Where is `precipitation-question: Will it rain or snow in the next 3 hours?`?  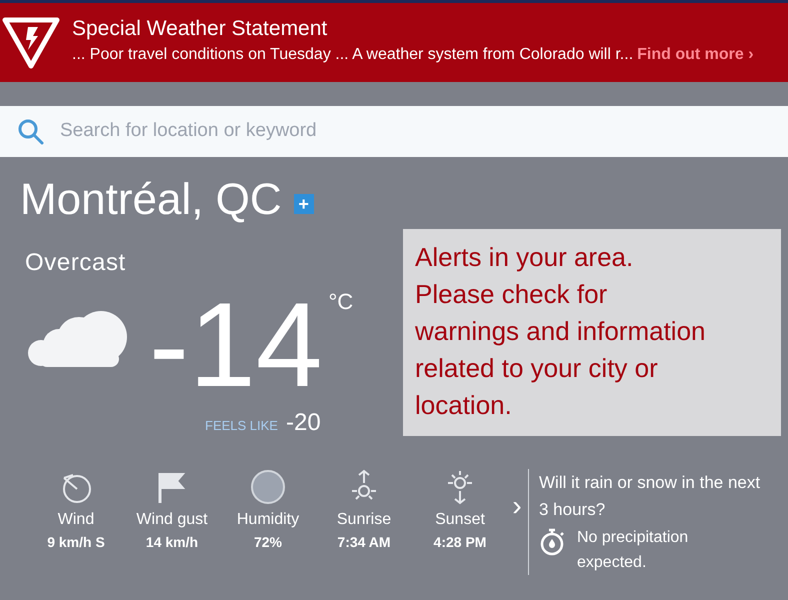 precipitation-question: Will it rain or snow in the next 3 hours? is located at coordinates (650, 496).